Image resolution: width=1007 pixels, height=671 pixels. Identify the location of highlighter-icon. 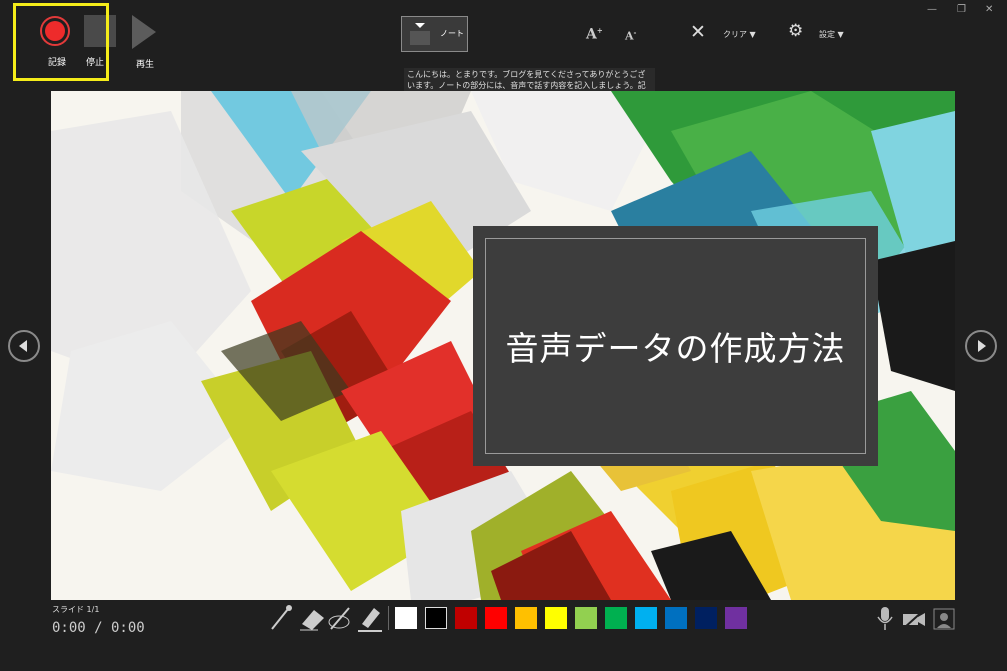
(370, 618).